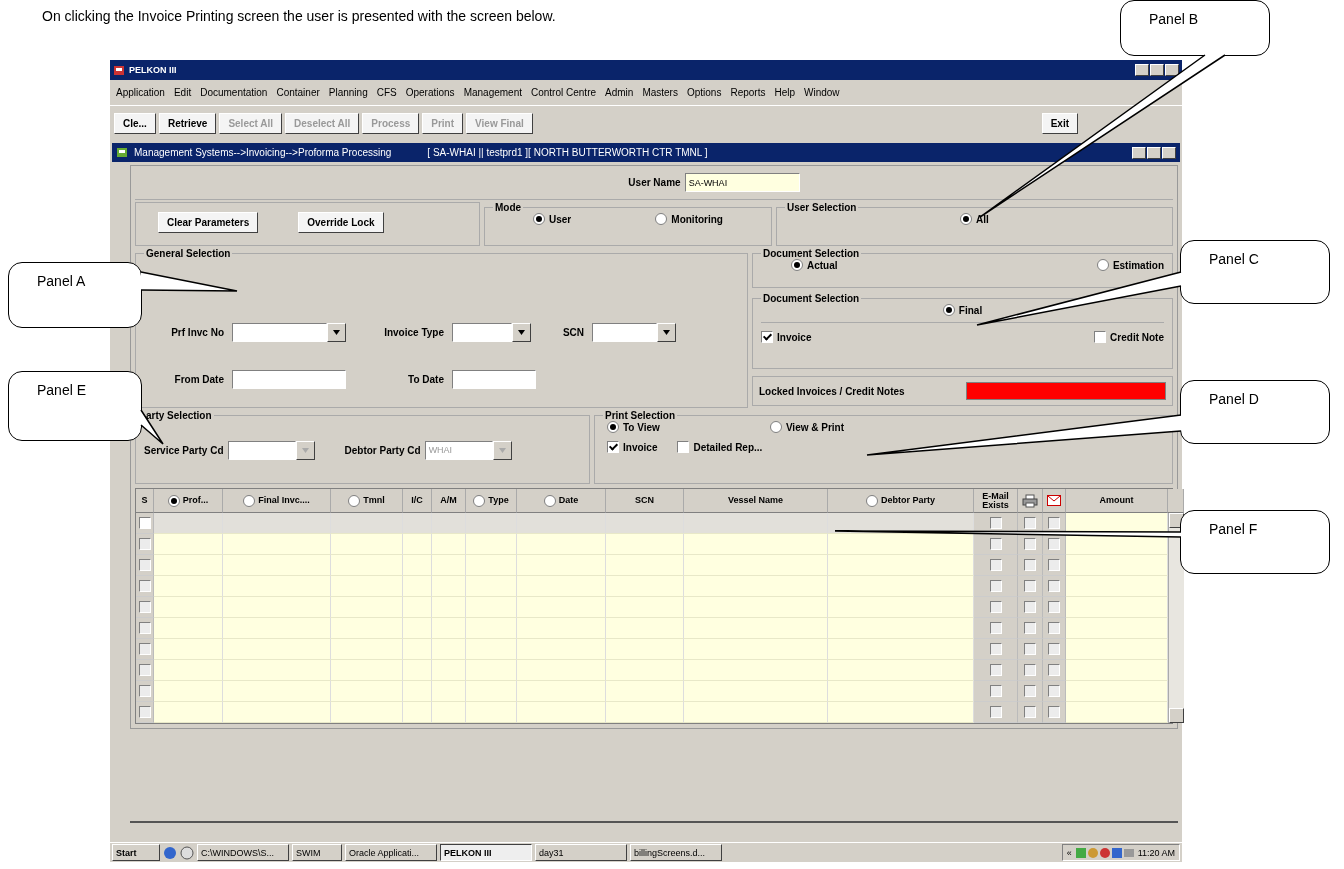 This screenshot has height=869, width=1344. Describe the element at coordinates (619, 92) in the screenshot. I see `menu-item: Admin` at that location.